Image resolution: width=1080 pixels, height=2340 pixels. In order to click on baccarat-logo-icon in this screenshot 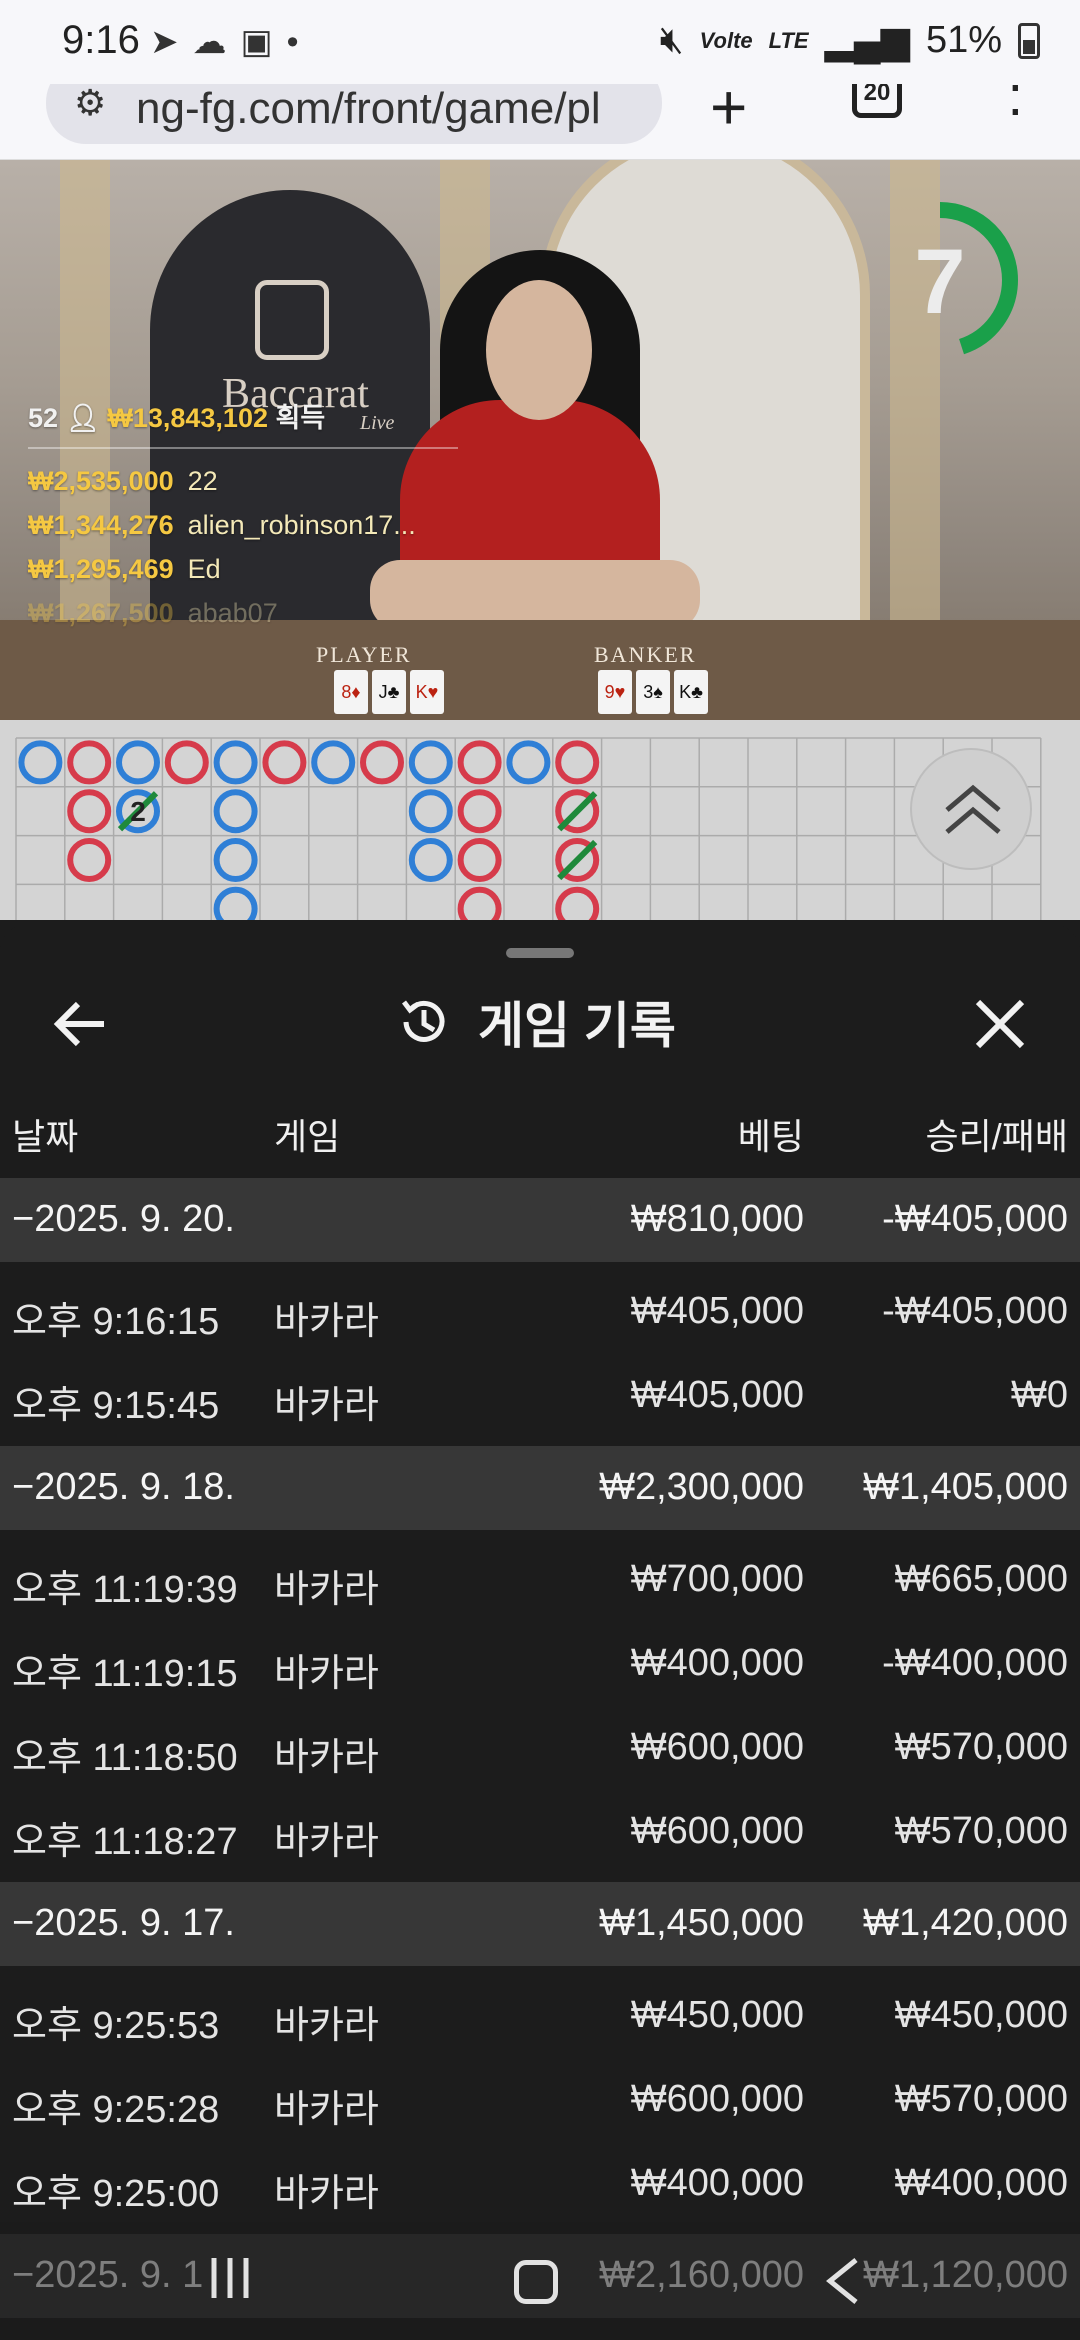, I will do `click(292, 320)`.